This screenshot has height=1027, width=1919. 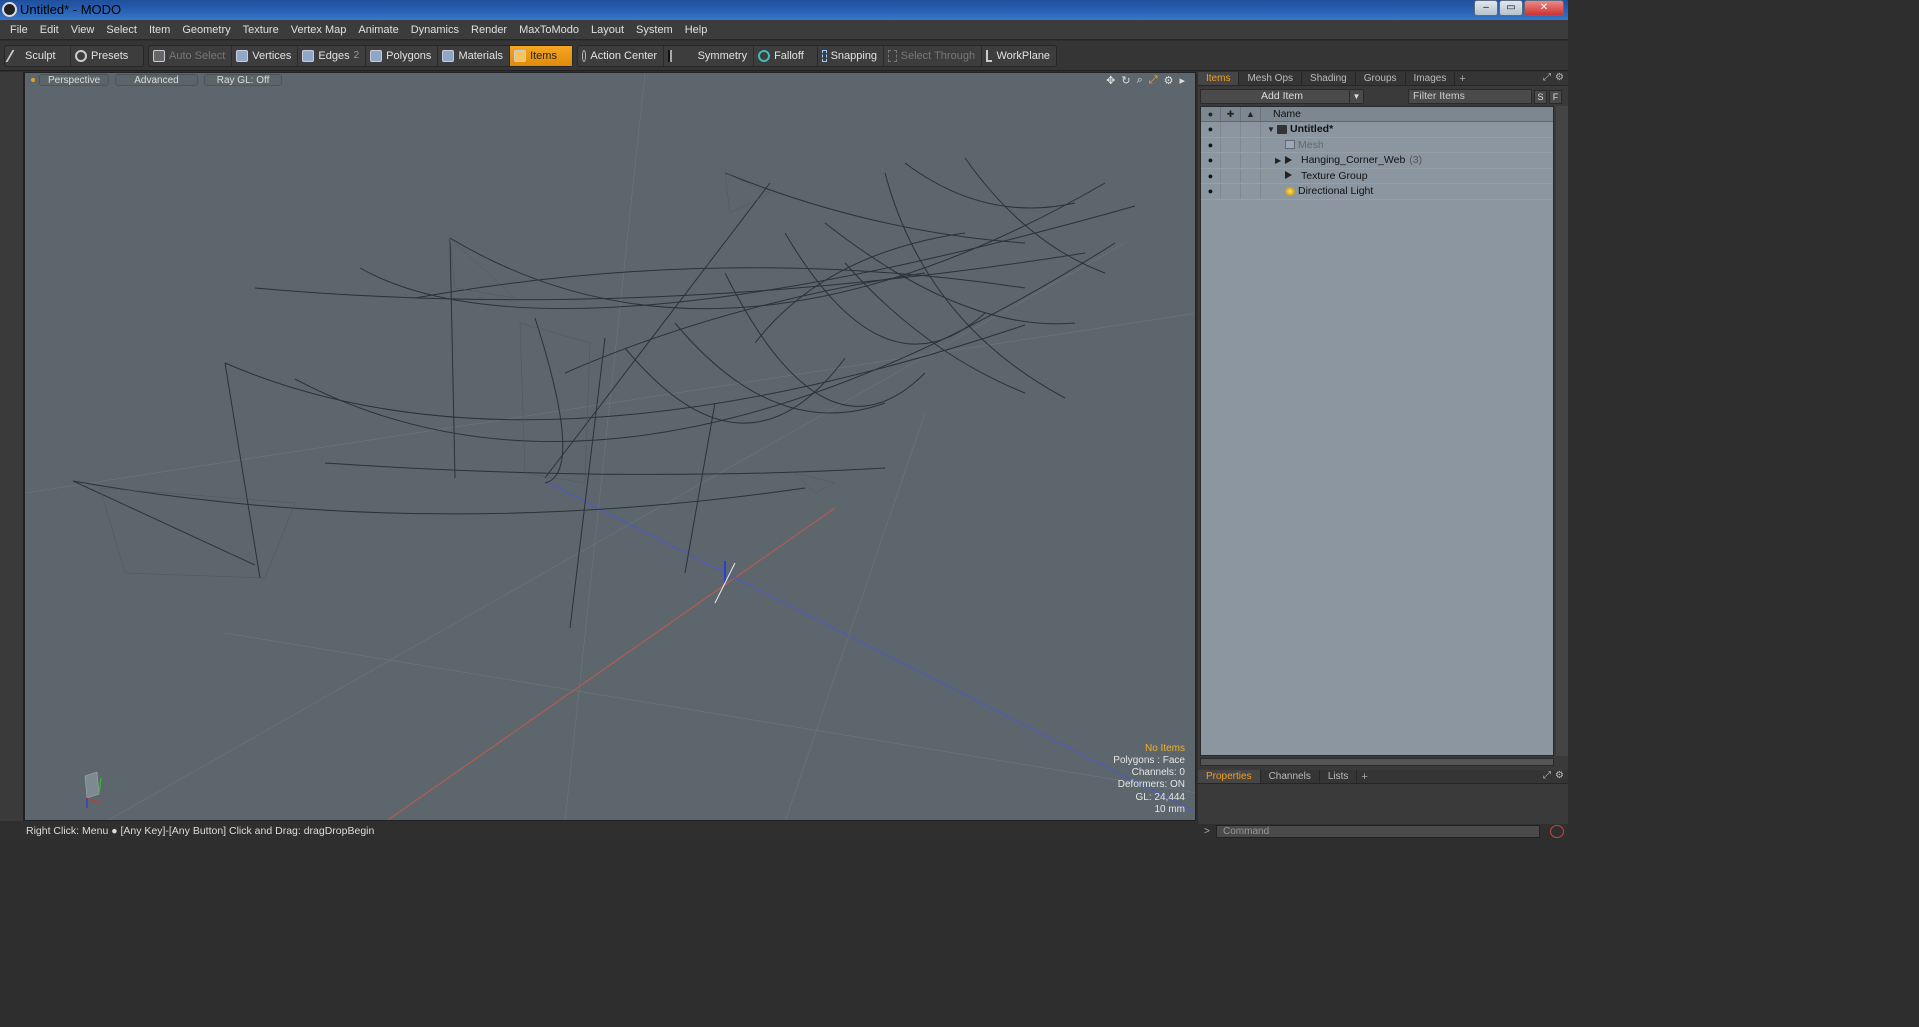 What do you see at coordinates (489, 30) in the screenshot?
I see `menu-render: Render` at bounding box center [489, 30].